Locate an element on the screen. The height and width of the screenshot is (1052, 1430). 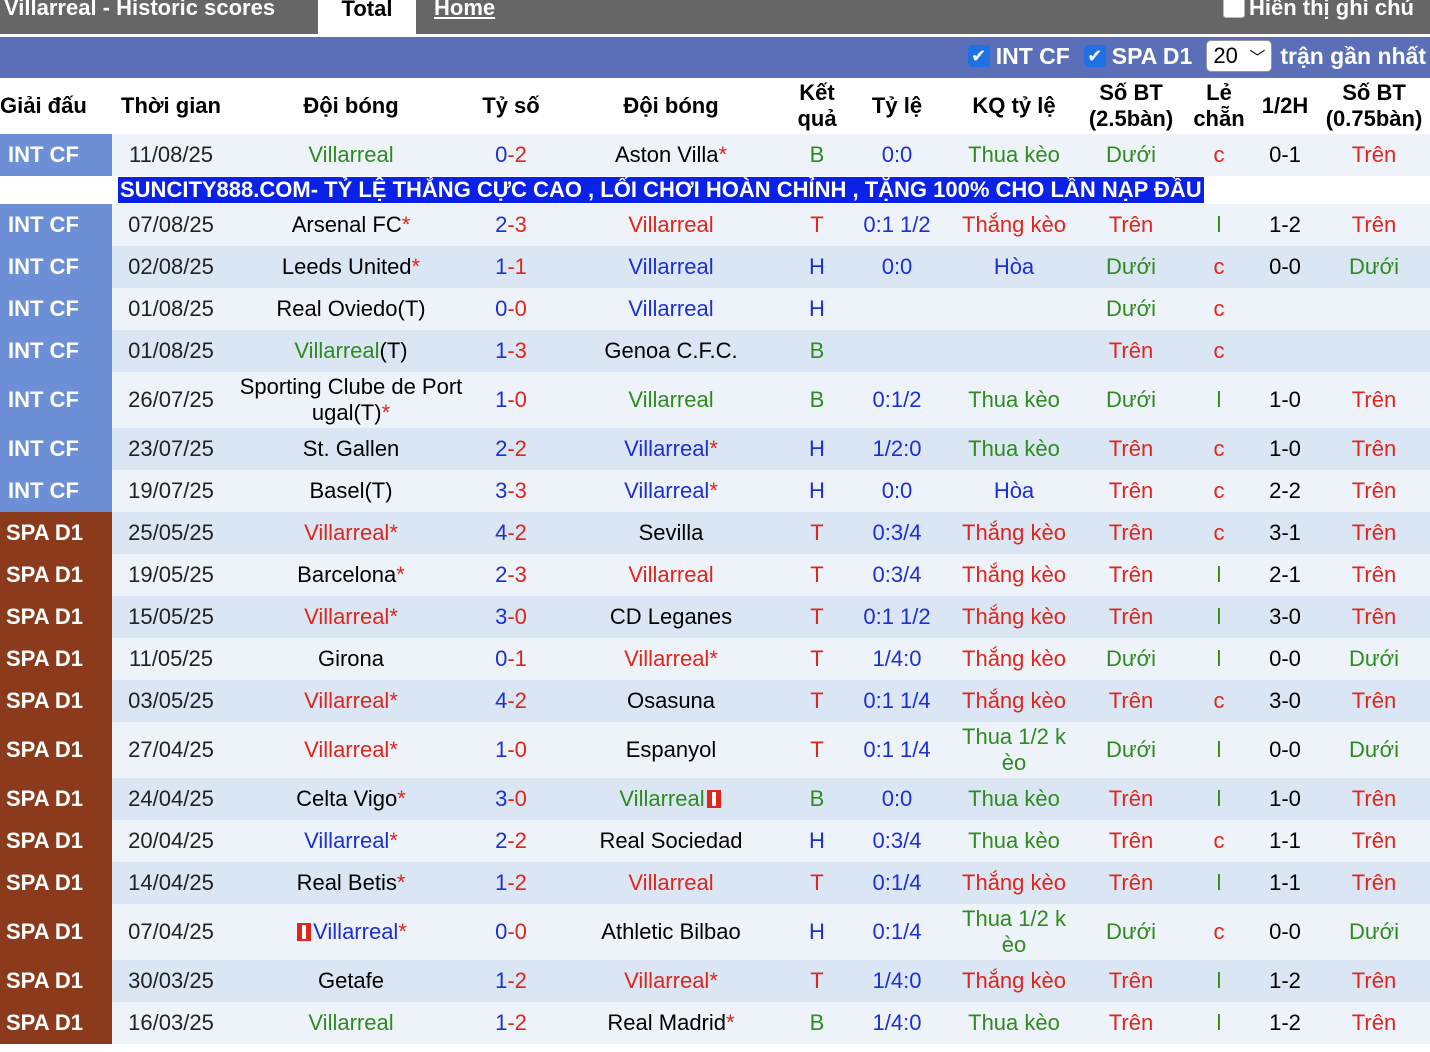
tab-total: Total is located at coordinates (367, 17).